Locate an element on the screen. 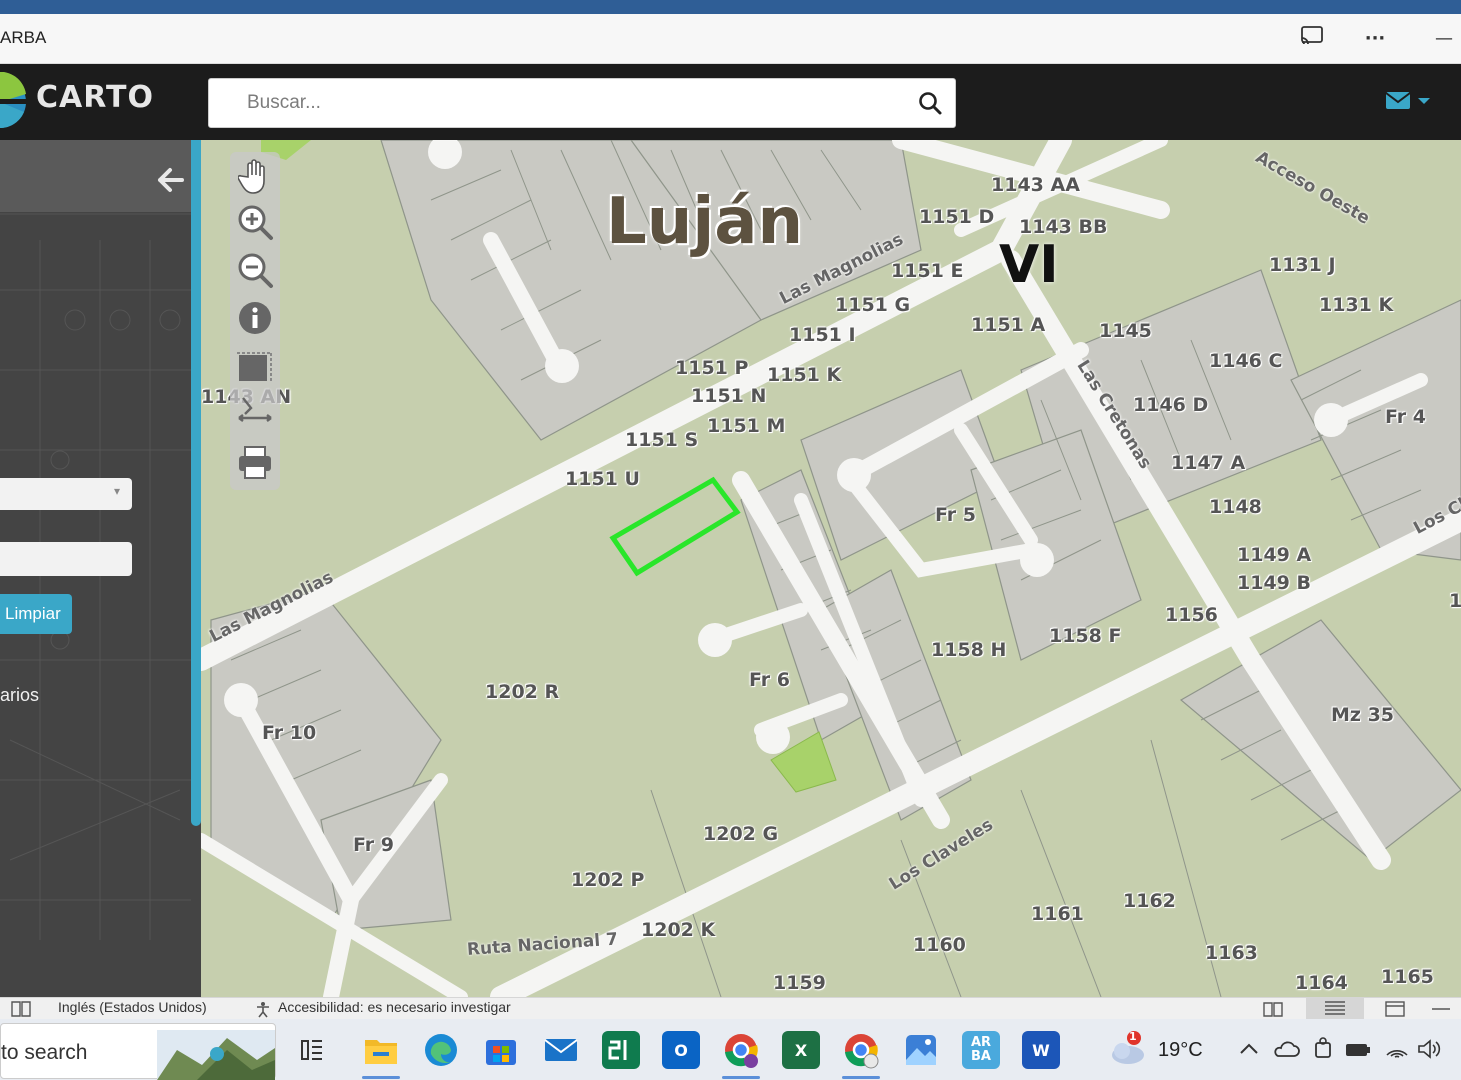  messages-dropdown-button is located at coordinates (1410, 101).